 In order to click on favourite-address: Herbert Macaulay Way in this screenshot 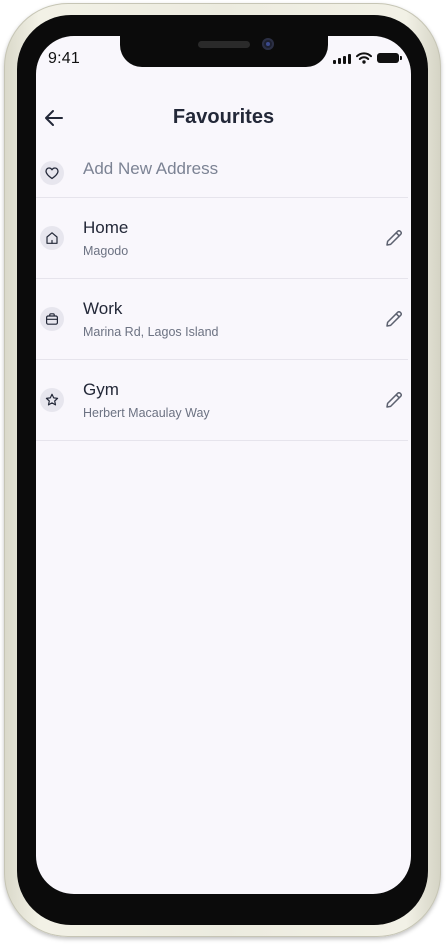, I will do `click(146, 413)`.